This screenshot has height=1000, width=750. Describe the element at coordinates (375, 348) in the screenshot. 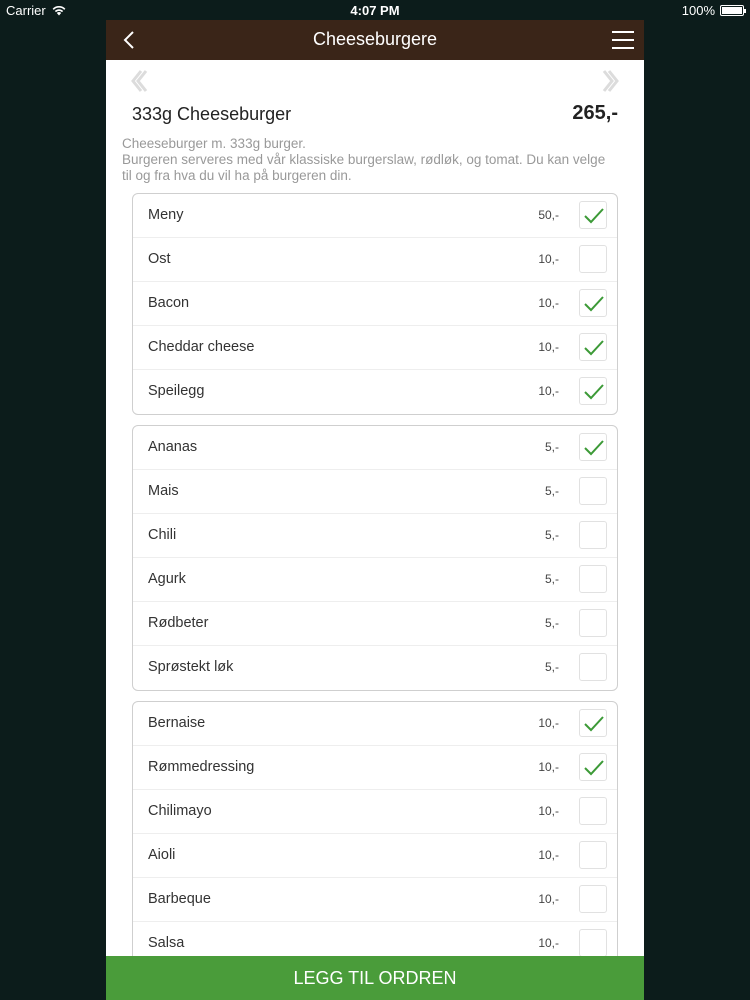

I see `option-row: Cheddar cheese 10,-` at that location.